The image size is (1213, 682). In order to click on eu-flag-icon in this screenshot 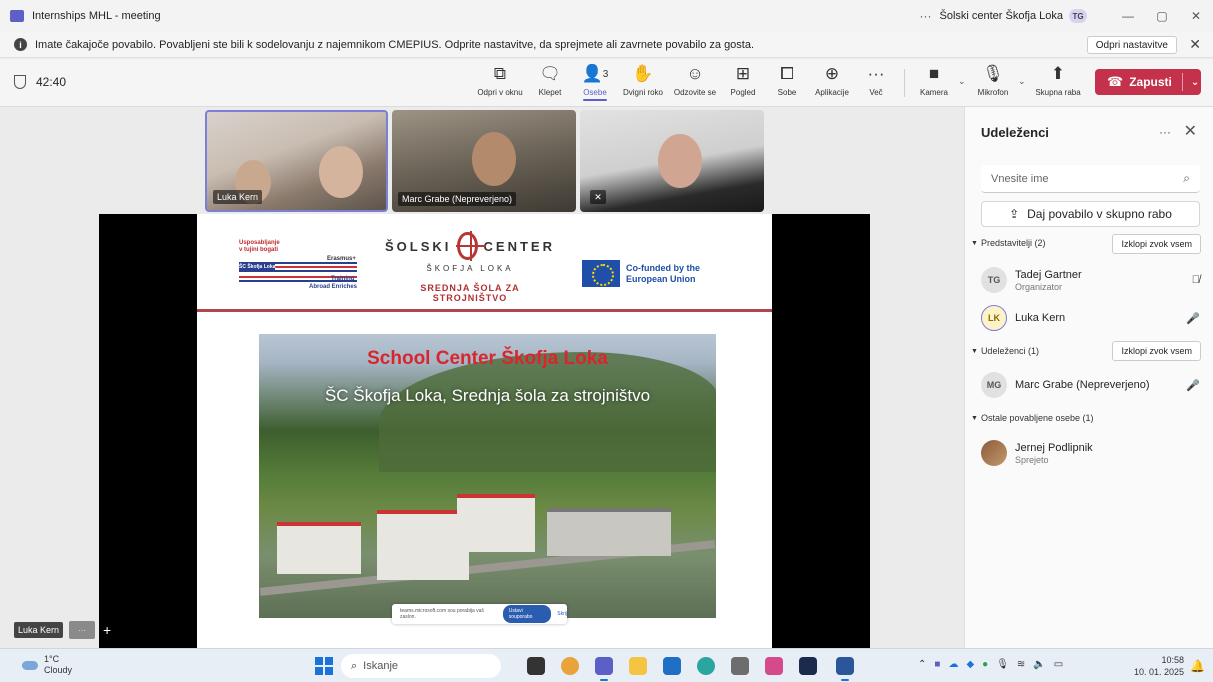, I will do `click(601, 273)`.